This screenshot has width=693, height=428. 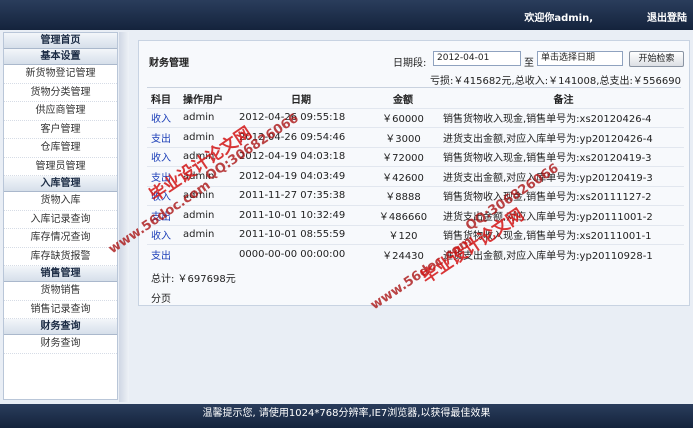 What do you see at coordinates (563, 101) in the screenshot?
I see `col-header-note: 备注` at bounding box center [563, 101].